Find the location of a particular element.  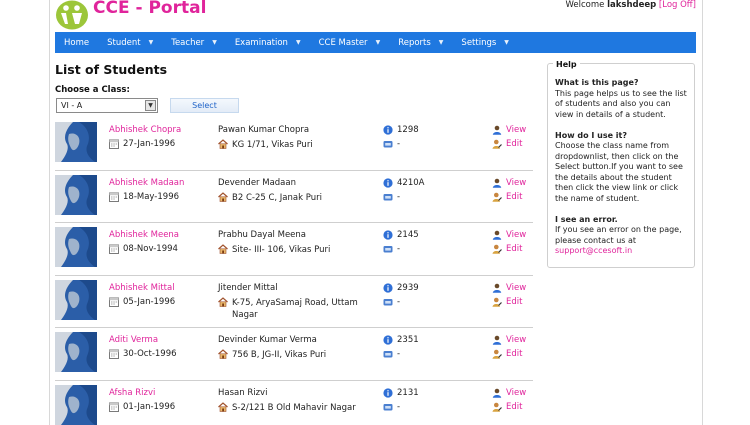

welcome-bar: Welcome lakshdeep [Log Off] is located at coordinates (630, 5).